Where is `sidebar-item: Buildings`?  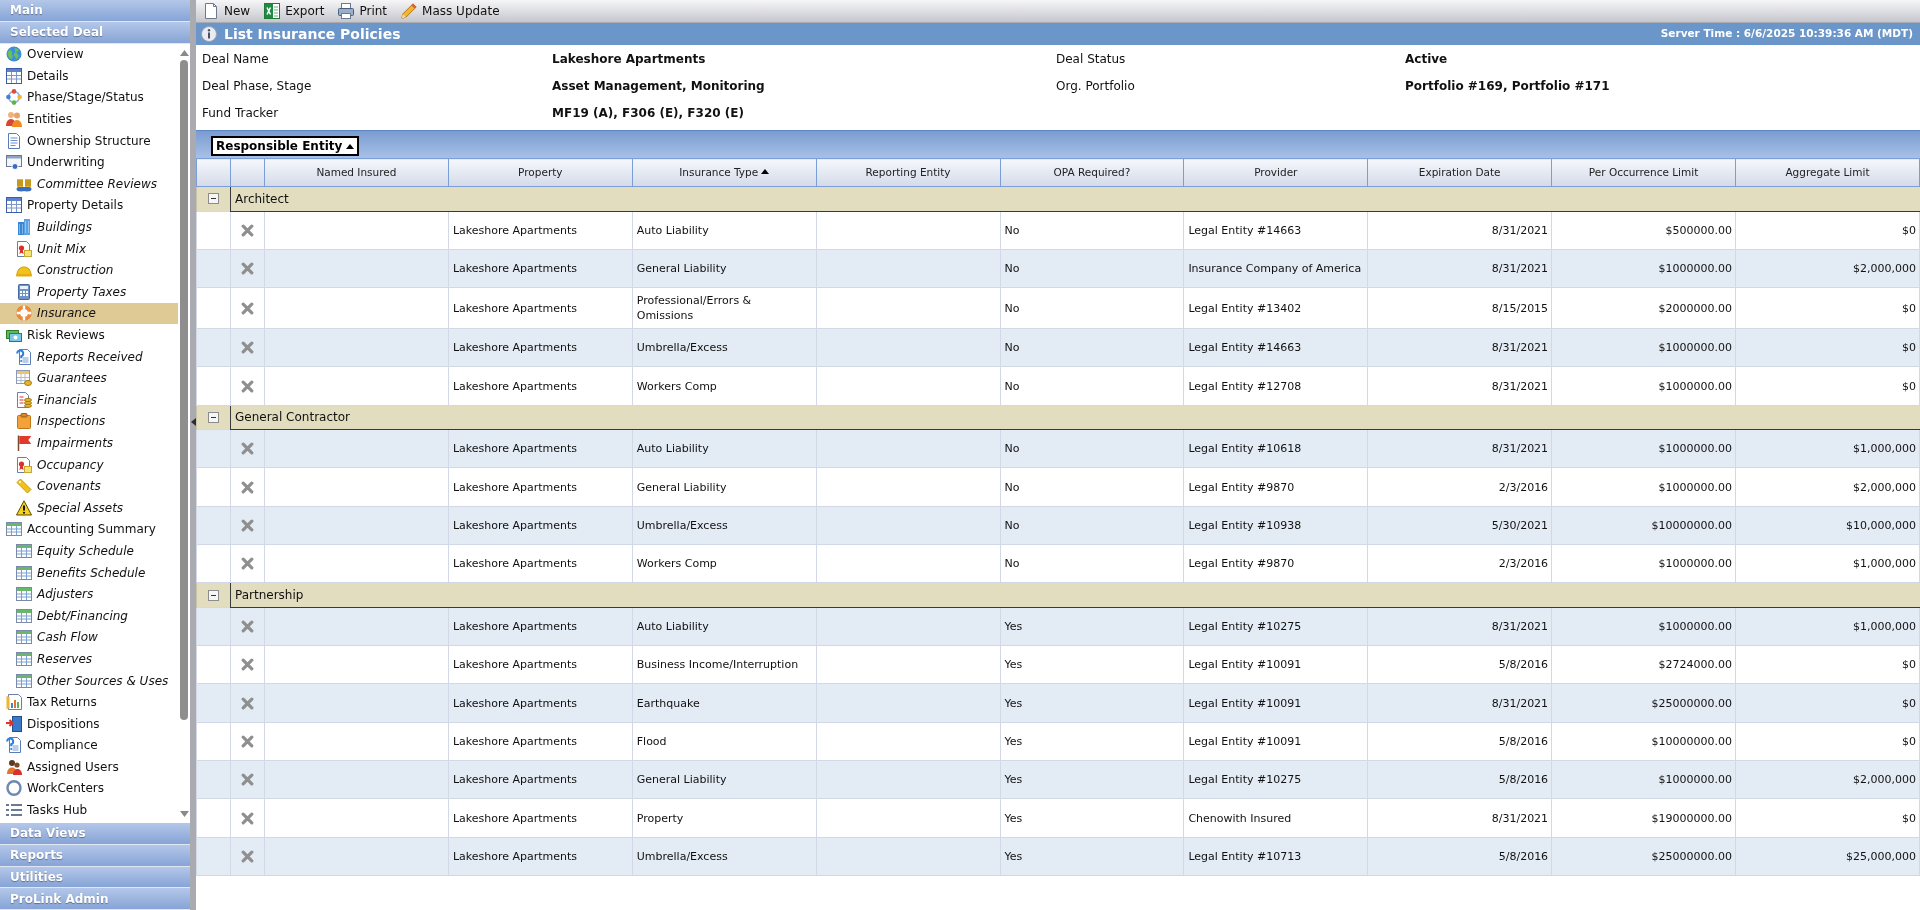
sidebar-item: Buildings is located at coordinates (89, 227).